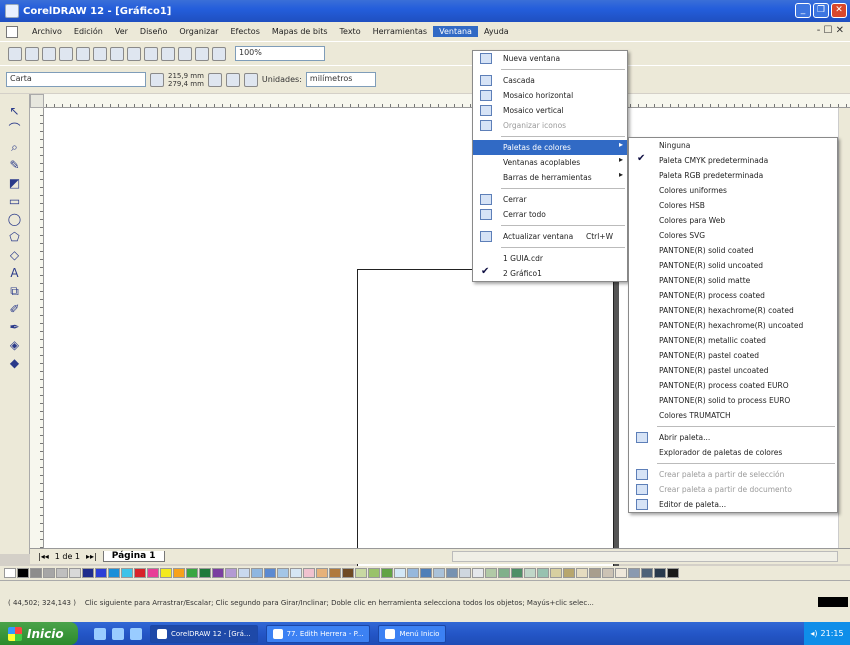 The image size is (850, 645). I want to click on paper-type-combo: Carta, so click(76, 79).